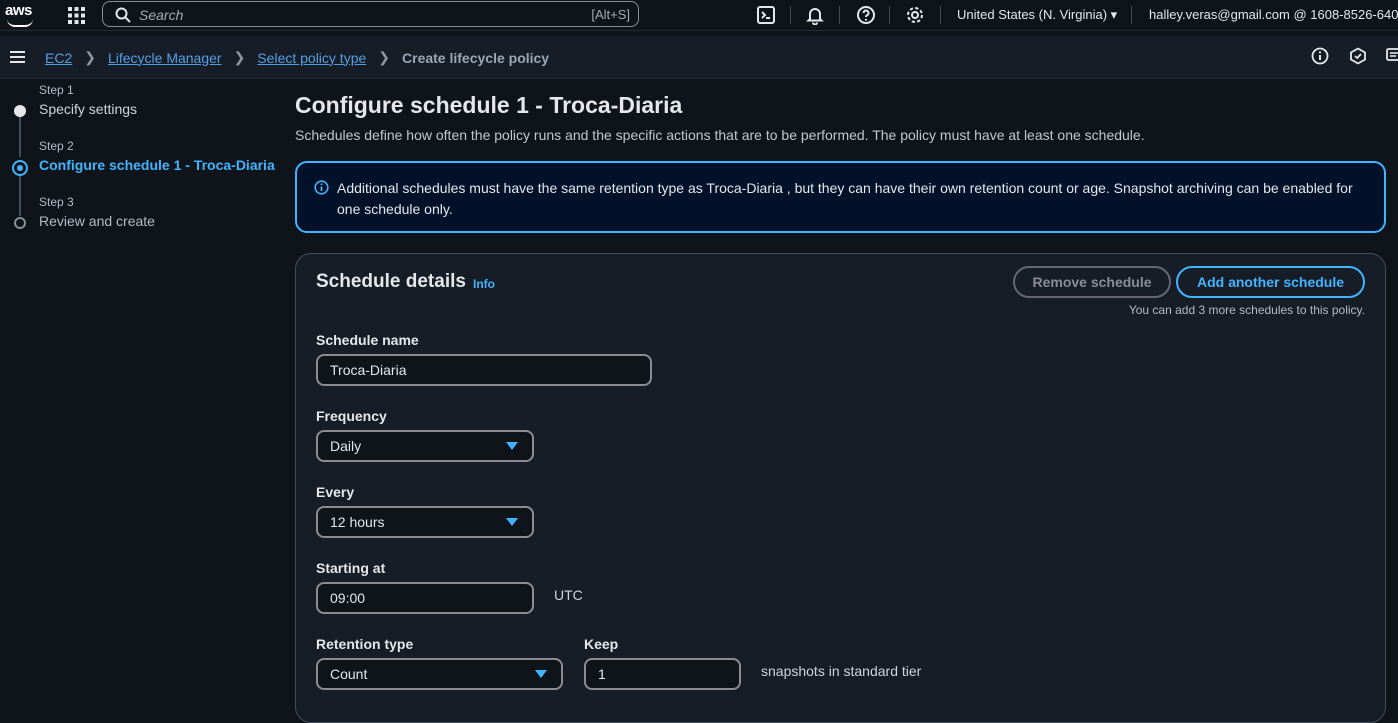 The width and height of the screenshot is (1398, 723). I want to click on account-menu: halley.veras@gmail.com @ 1608-8526-6406, so click(1273, 14).